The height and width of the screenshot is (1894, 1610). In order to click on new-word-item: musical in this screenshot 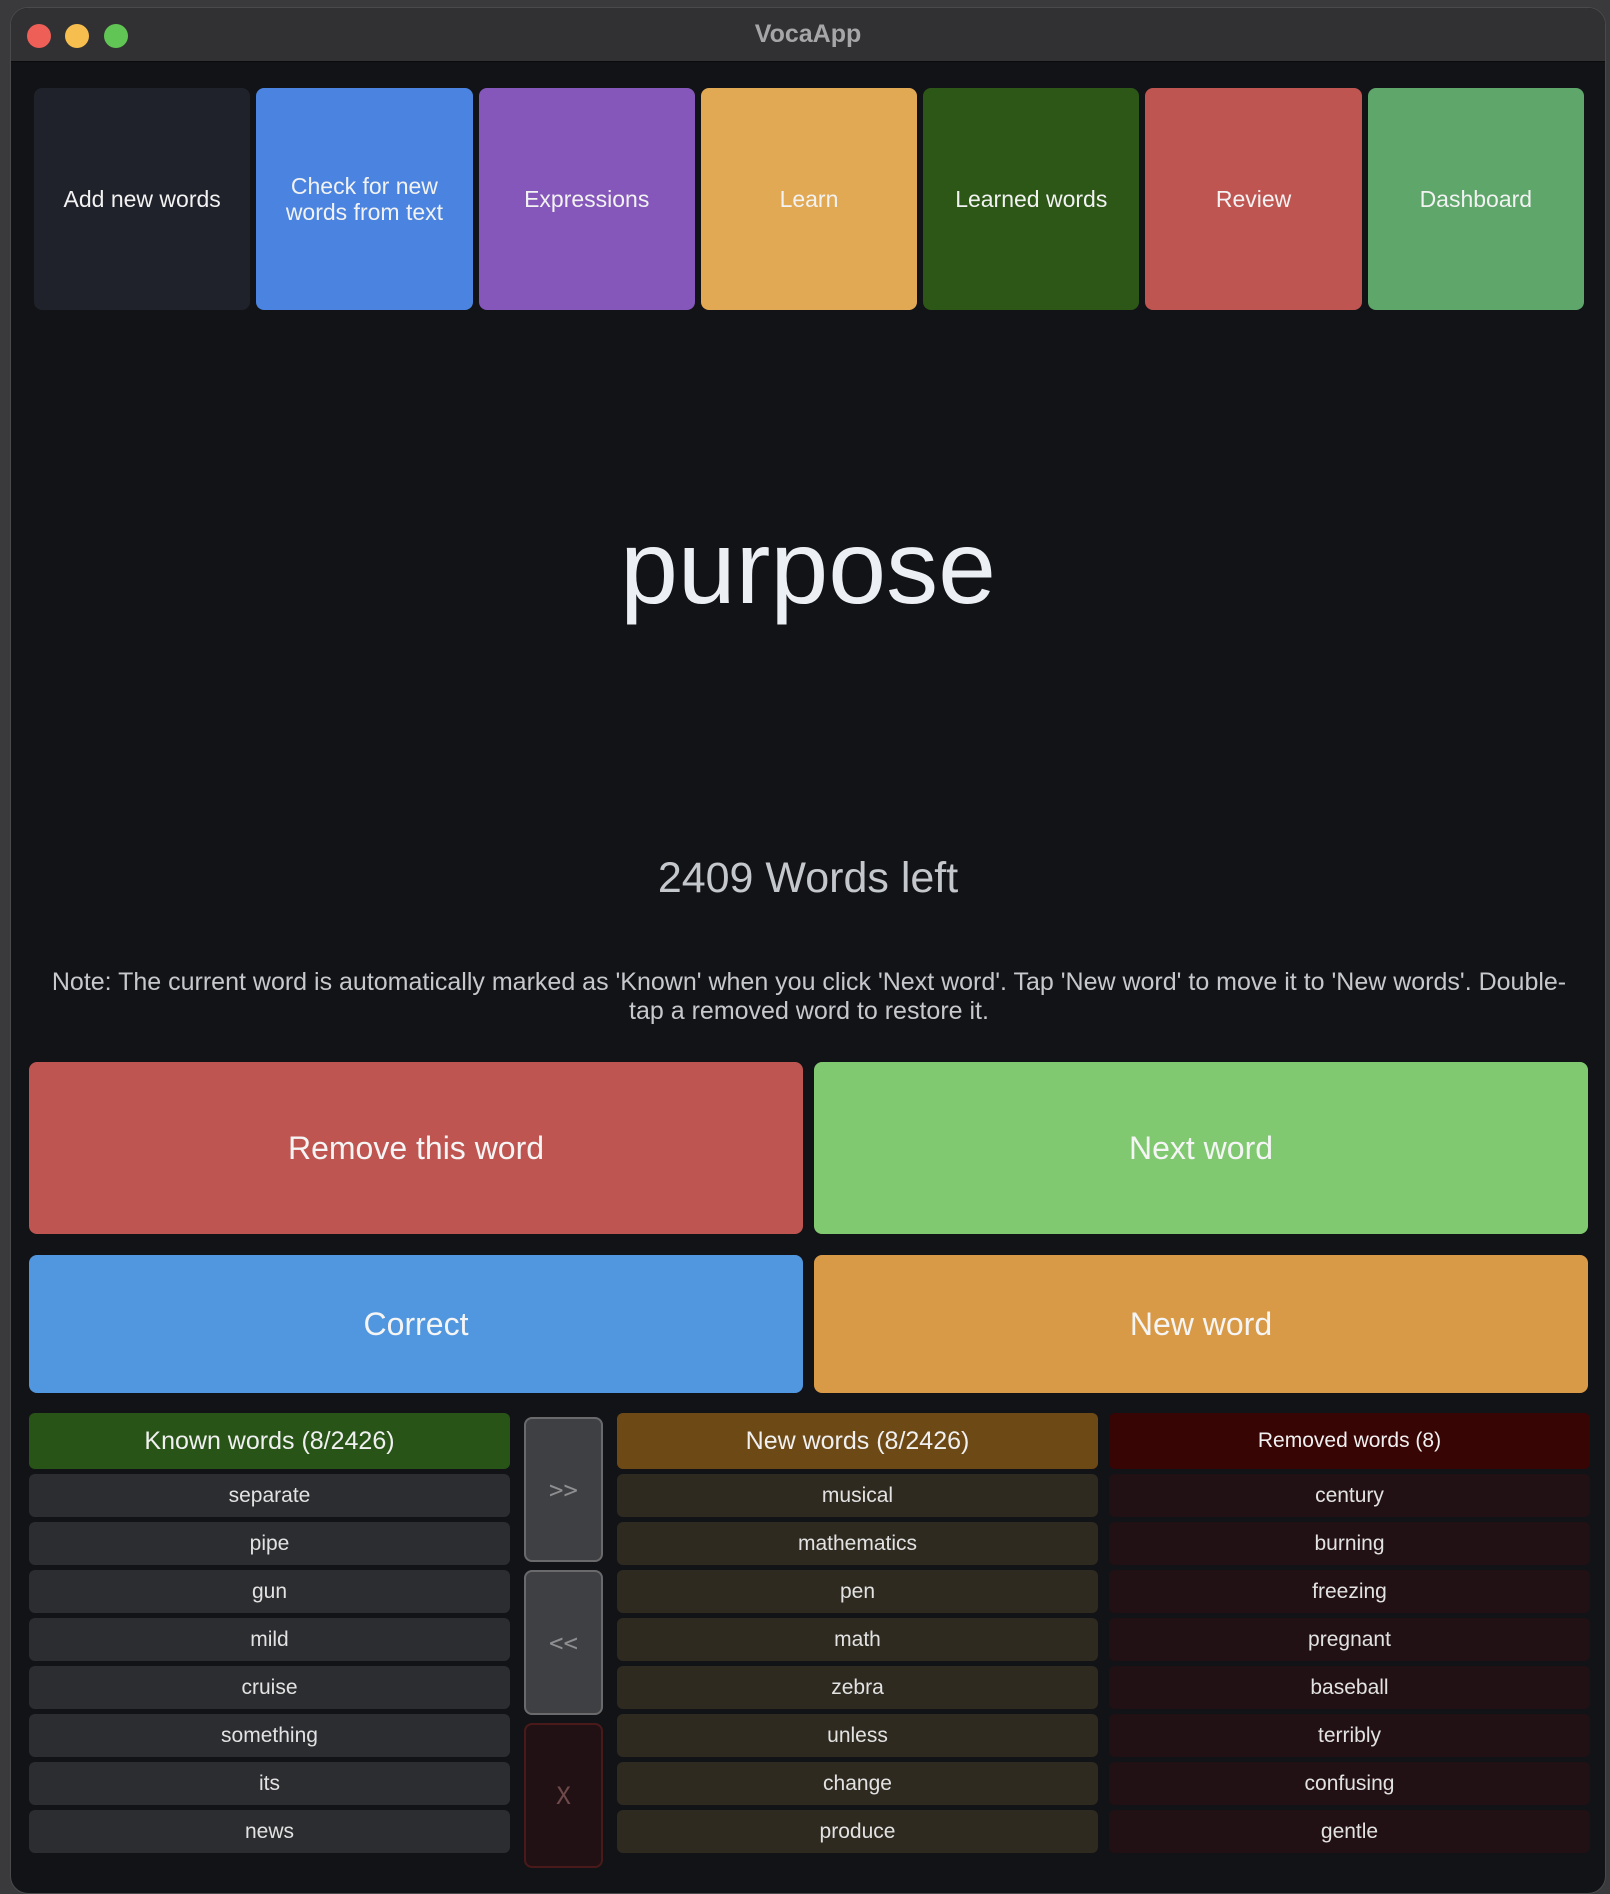, I will do `click(857, 1495)`.